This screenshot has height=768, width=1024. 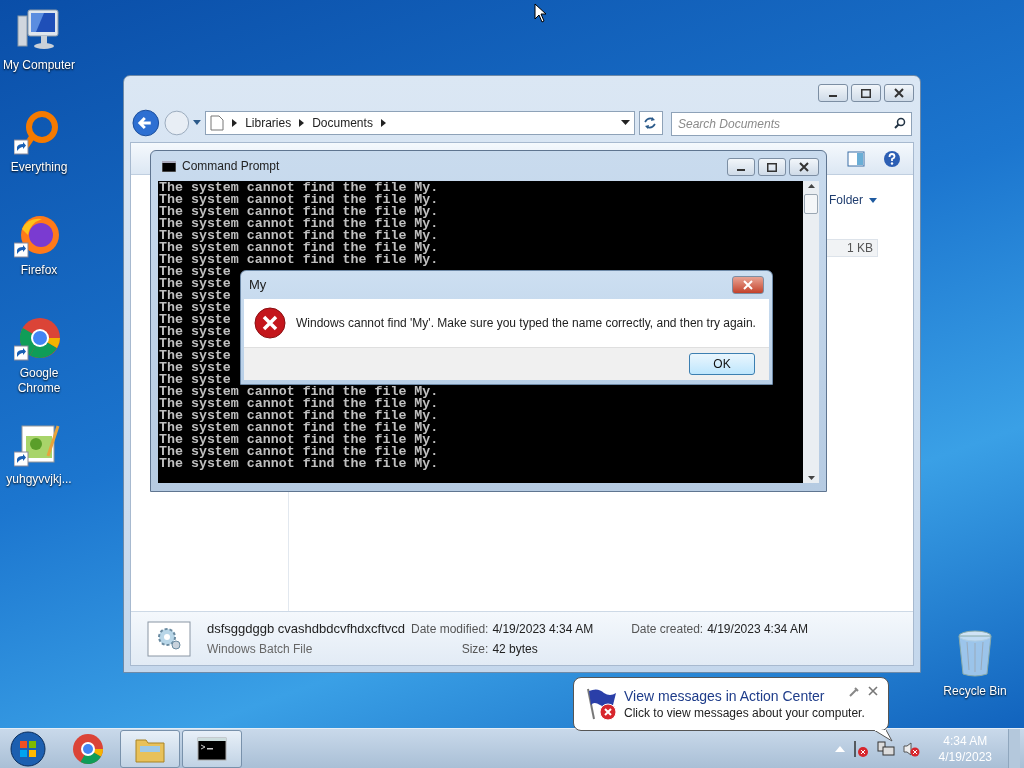 I want to click on file-name: dsfsggdggb cvashdbdcvfhdxcftvcd, so click(x=306, y=628).